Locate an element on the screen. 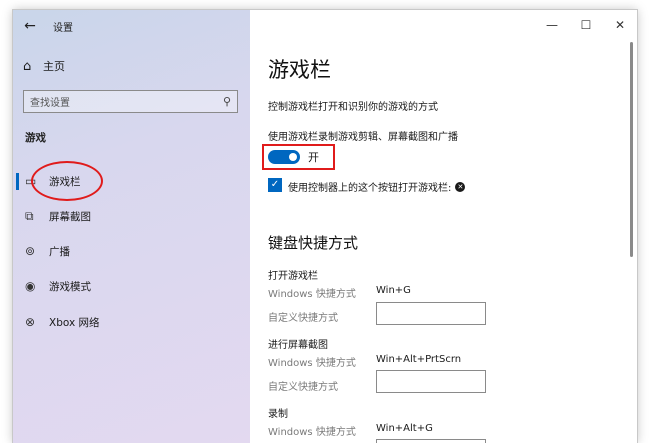 The width and height of the screenshot is (650, 443). search-placeholder: 查找设置 is located at coordinates (50, 103).